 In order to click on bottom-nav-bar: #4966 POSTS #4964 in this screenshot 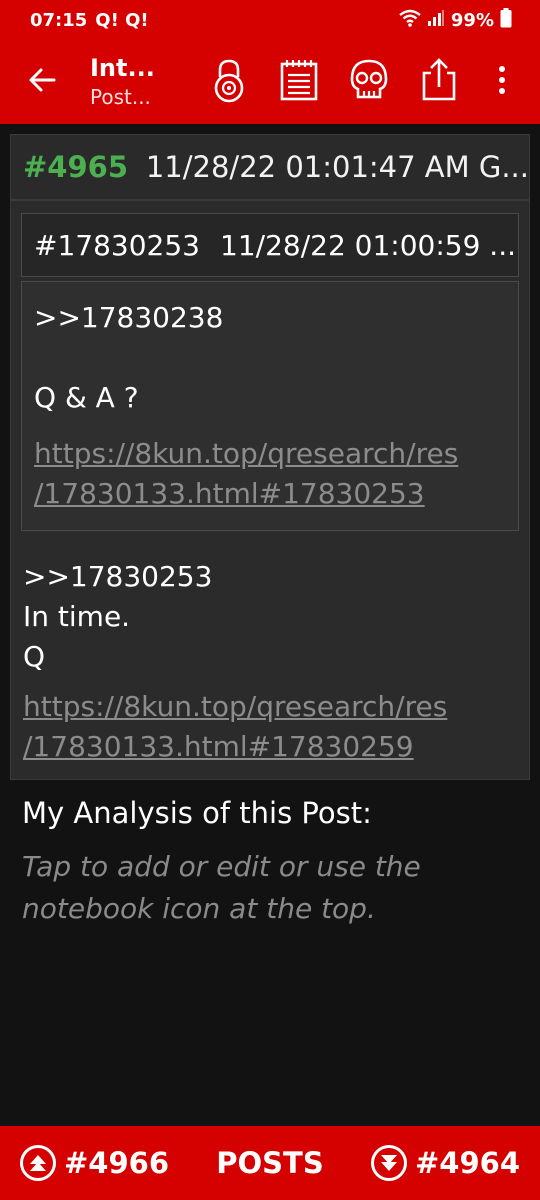, I will do `click(270, 1163)`.